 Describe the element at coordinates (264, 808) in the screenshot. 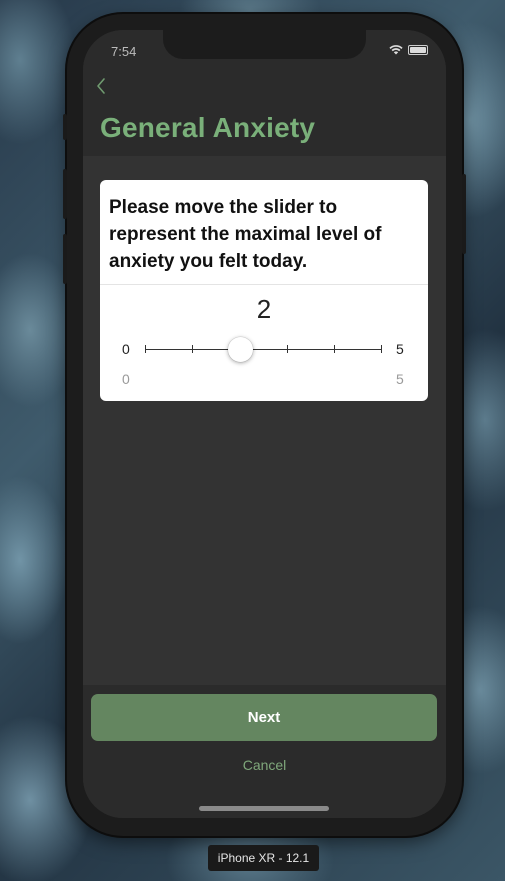

I see `home-indicator` at that location.